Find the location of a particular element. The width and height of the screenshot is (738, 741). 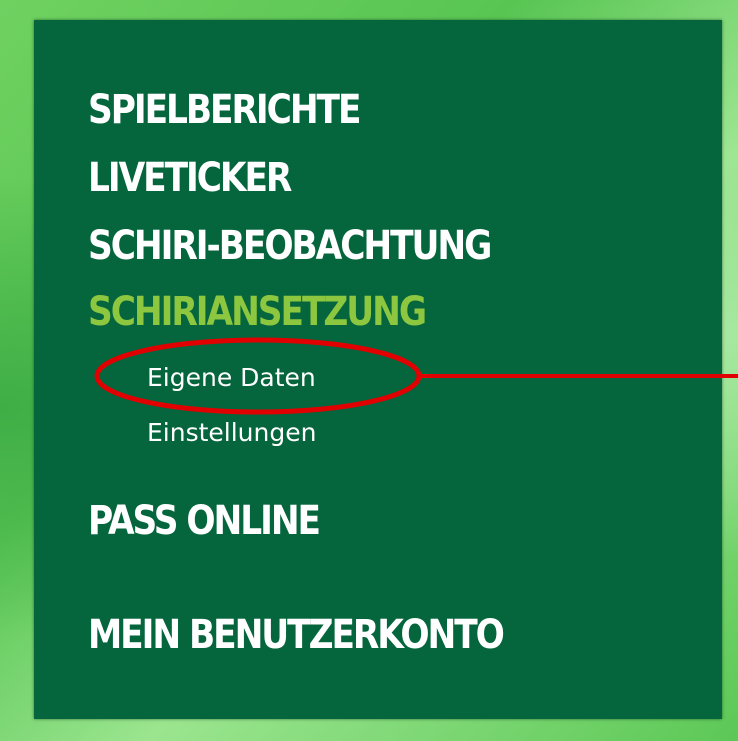

menu-item-spielberichte: SPIELBERICHTE is located at coordinates (224, 110).